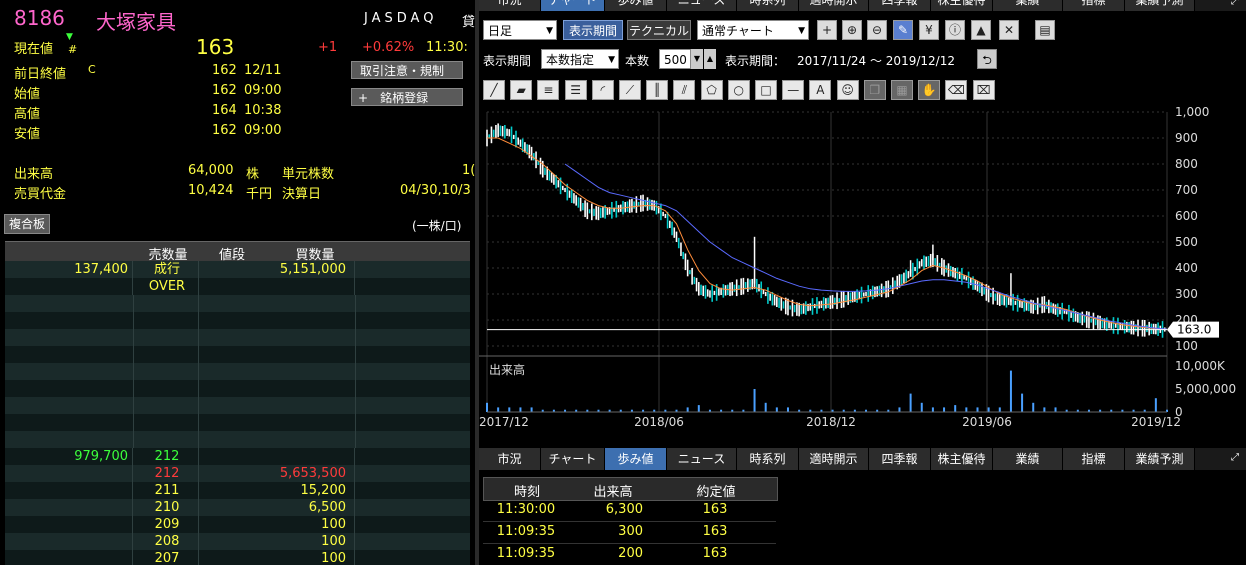 This screenshot has width=1246, height=565. I want to click on bottom-tab-5: 適時開示, so click(834, 459).